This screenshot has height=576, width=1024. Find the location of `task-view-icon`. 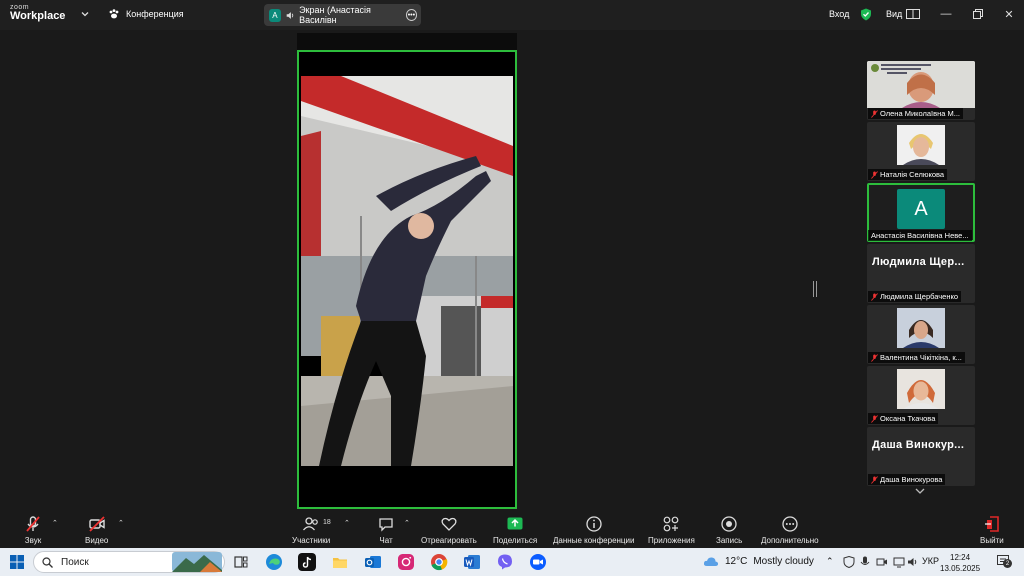

task-view-icon is located at coordinates (241, 562).